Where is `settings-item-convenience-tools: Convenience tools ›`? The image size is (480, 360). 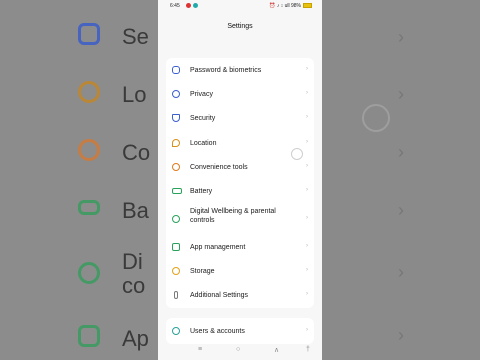 settings-item-convenience-tools: Convenience tools › is located at coordinates (240, 167).